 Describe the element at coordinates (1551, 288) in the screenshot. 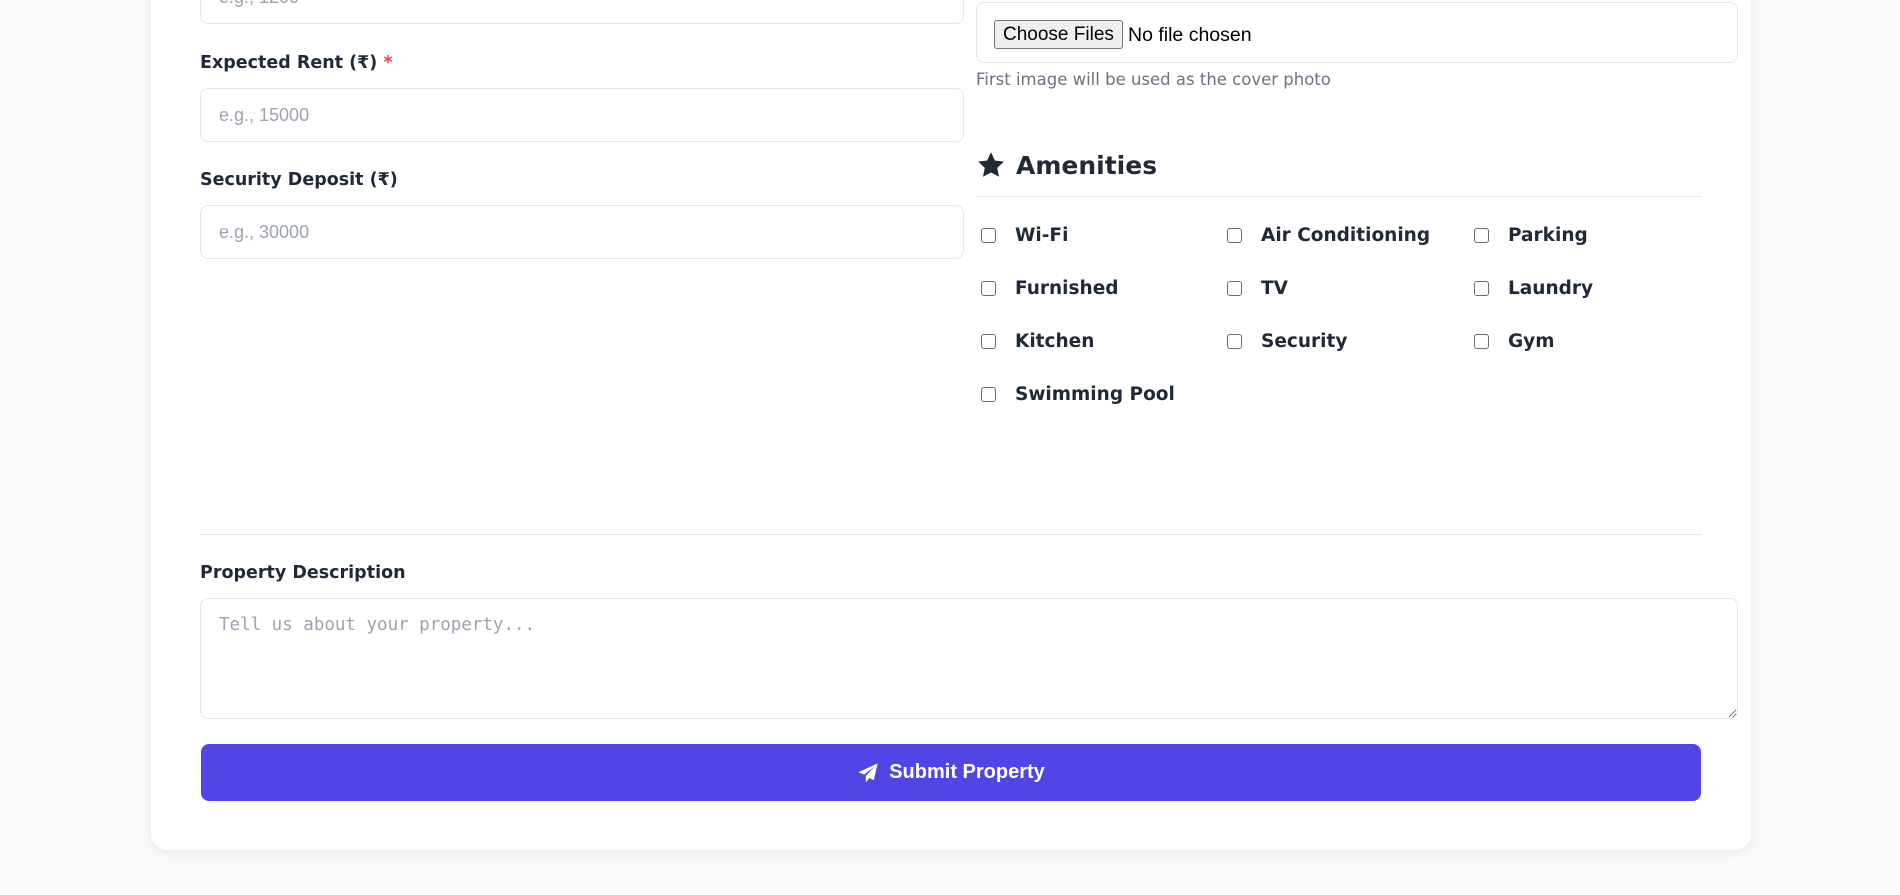

I see `amenity-label: Laundry` at that location.